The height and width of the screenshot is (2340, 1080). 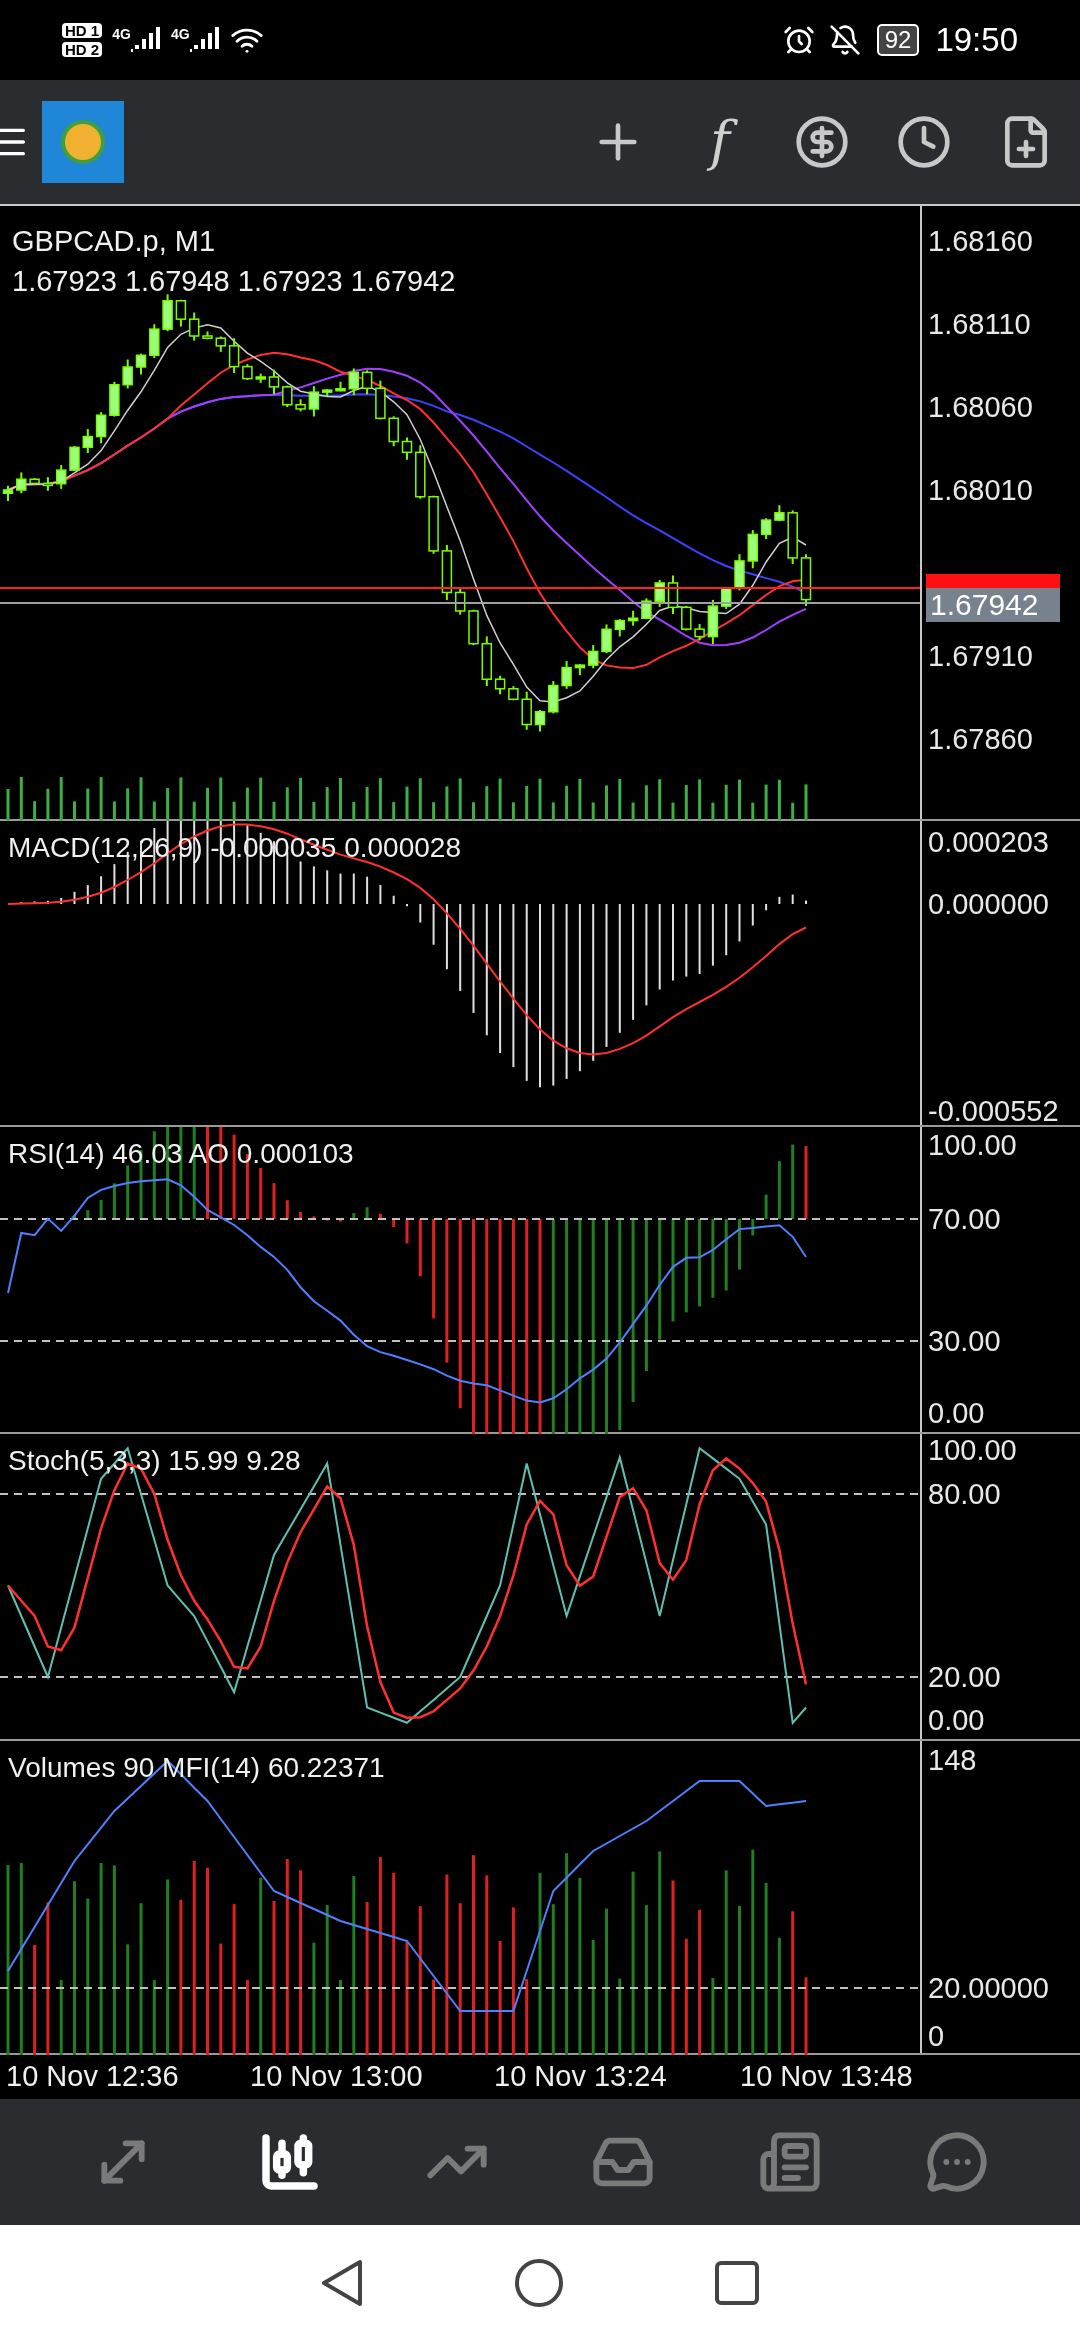 What do you see at coordinates (980, 241) in the screenshot?
I see `axis-label: 1.68160` at bounding box center [980, 241].